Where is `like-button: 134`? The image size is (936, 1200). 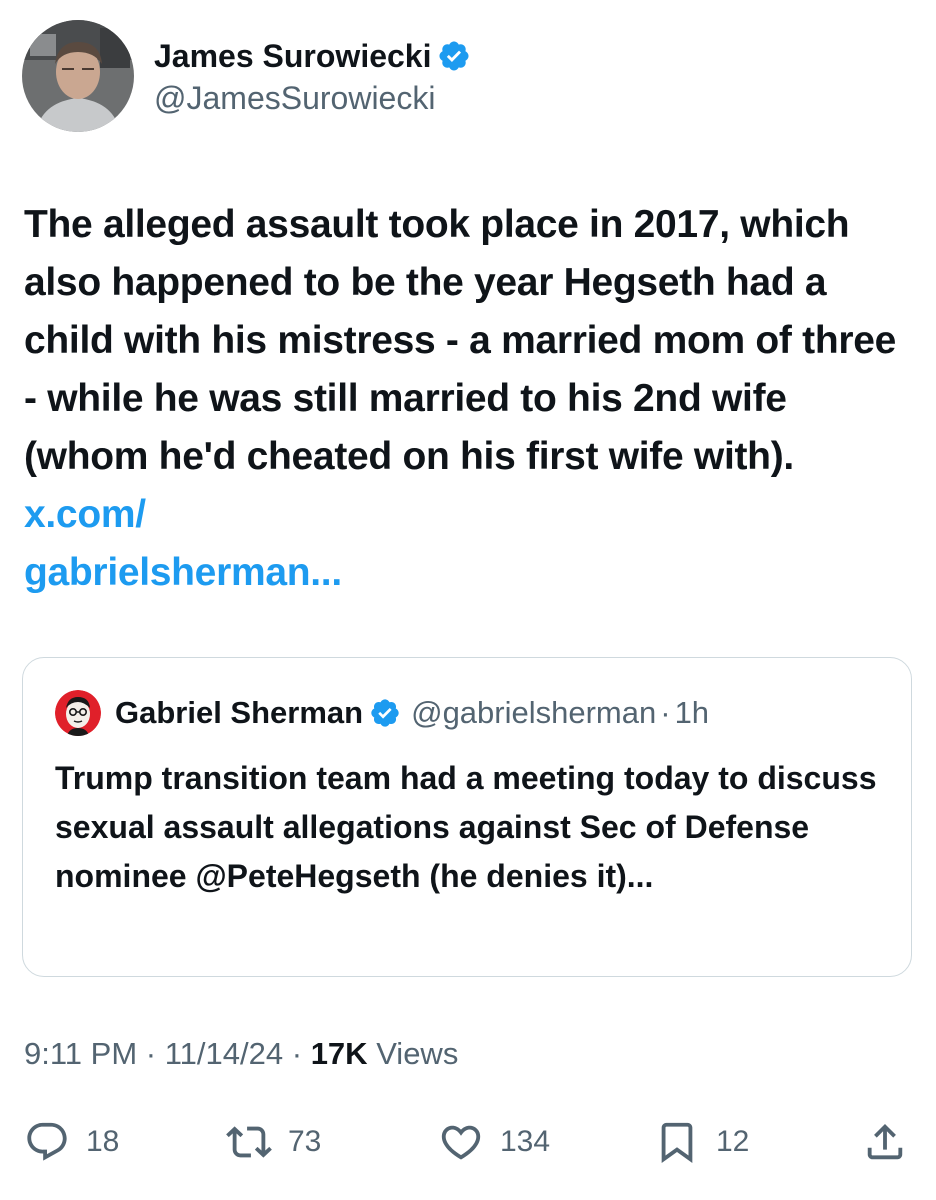
like-button: 134 is located at coordinates (494, 1142).